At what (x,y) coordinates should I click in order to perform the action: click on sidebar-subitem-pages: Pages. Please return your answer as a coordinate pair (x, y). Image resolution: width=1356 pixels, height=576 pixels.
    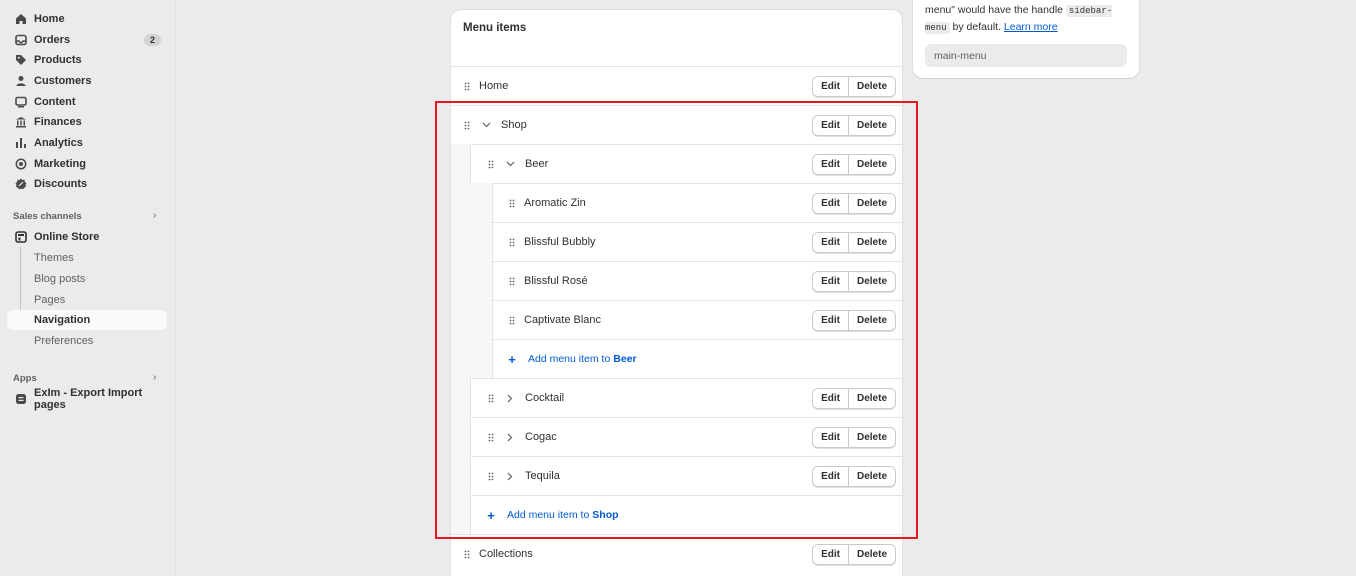
    Looking at the image, I should click on (49, 300).